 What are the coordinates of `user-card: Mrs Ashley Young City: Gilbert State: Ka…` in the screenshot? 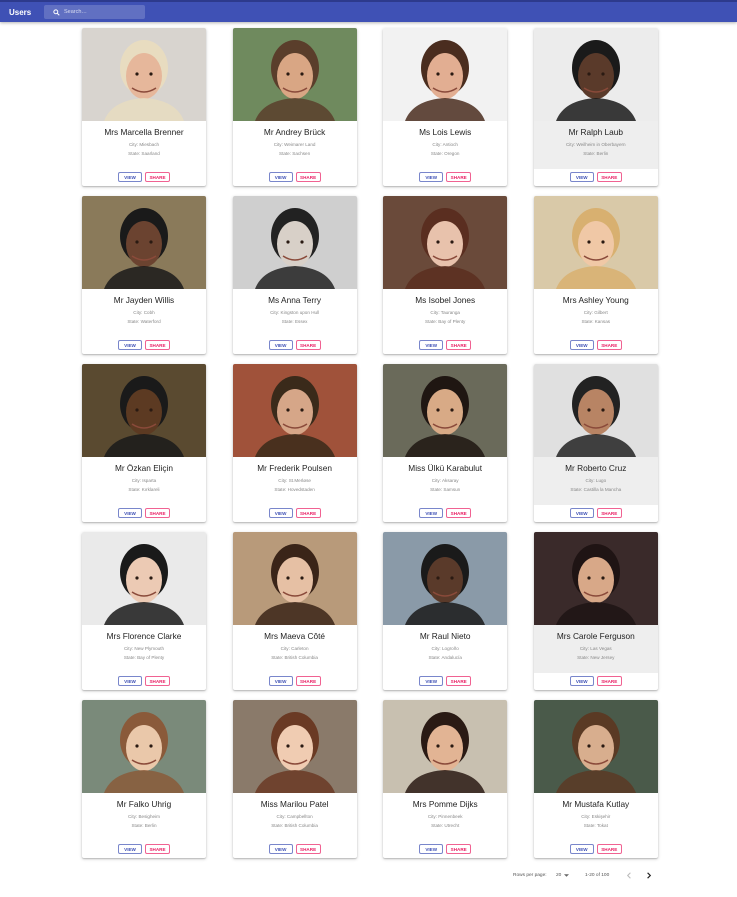 It's located at (595, 275).